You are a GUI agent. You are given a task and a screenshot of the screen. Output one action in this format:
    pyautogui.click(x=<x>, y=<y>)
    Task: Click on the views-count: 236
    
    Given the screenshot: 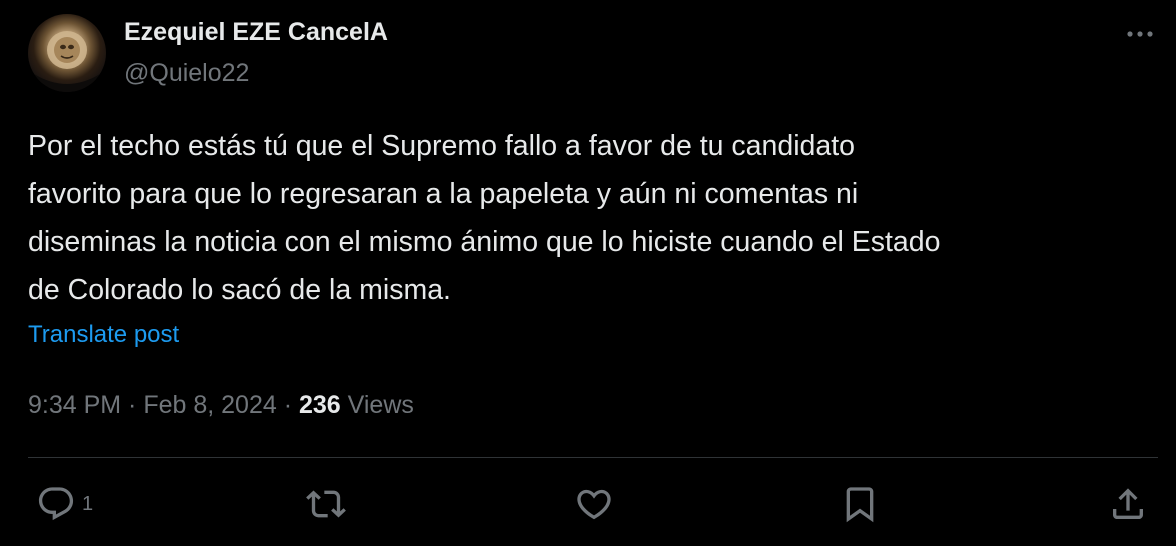 What is the action you would take?
    pyautogui.click(x=319, y=405)
    